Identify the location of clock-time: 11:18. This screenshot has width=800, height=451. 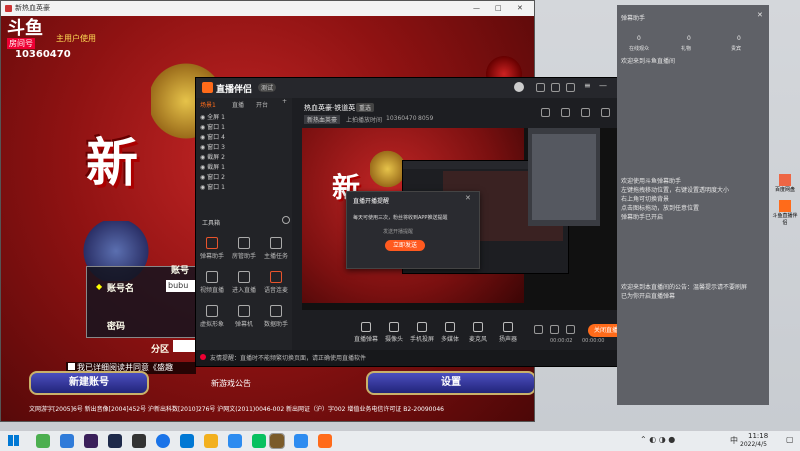
(758, 436).